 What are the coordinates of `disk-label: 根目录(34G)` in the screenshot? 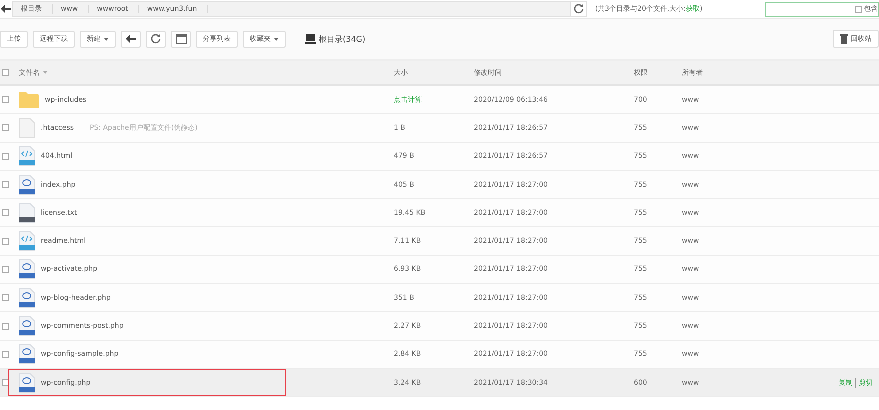 It's located at (342, 39).